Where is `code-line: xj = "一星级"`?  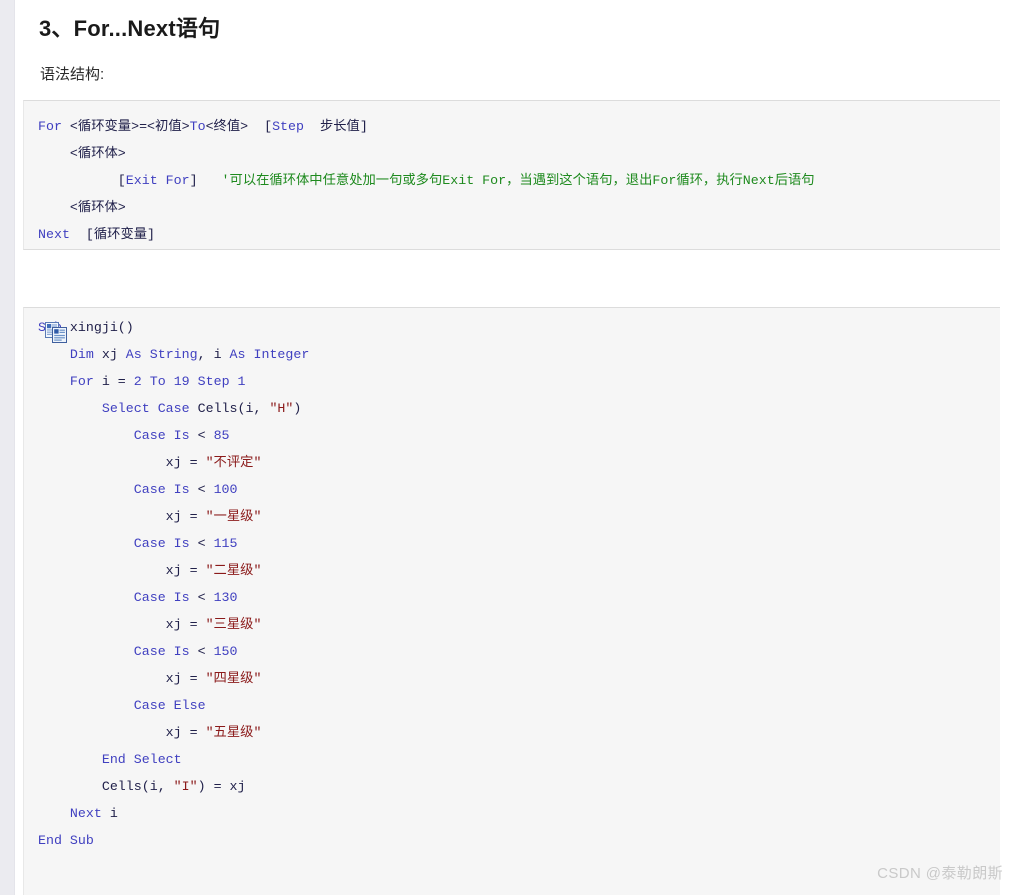 code-line: xj = "一星级" is located at coordinates (519, 516).